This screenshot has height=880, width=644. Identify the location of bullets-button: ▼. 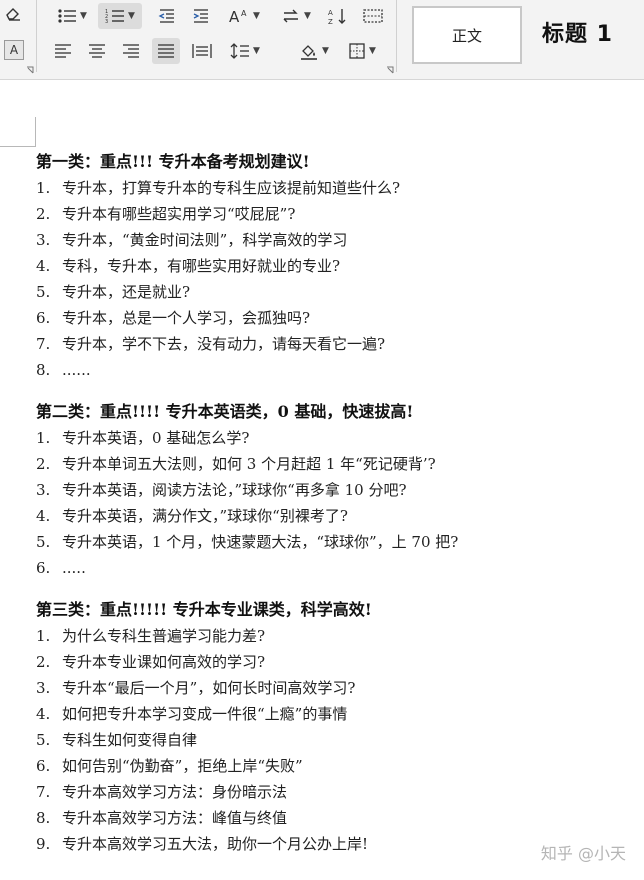
(72, 16).